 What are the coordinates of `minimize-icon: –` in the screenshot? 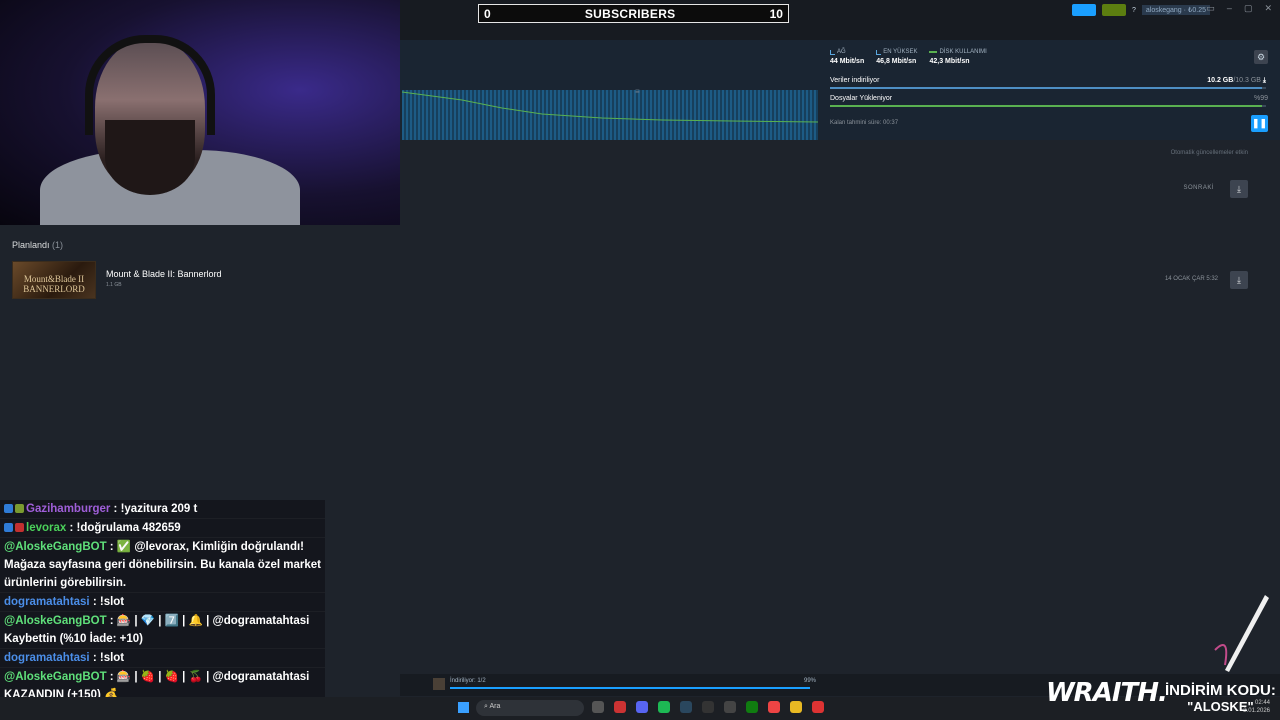 It's located at (1229, 8).